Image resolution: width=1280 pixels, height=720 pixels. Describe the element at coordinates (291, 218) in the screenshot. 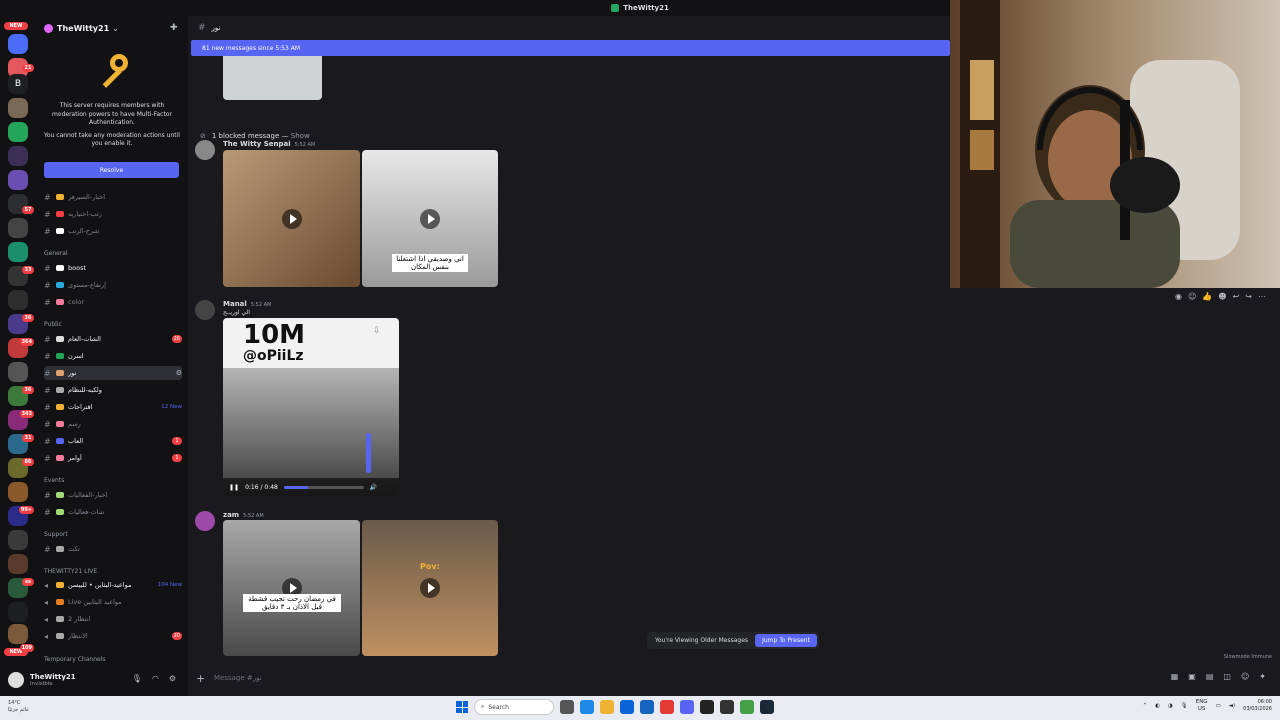

I see `video-attachment` at that location.